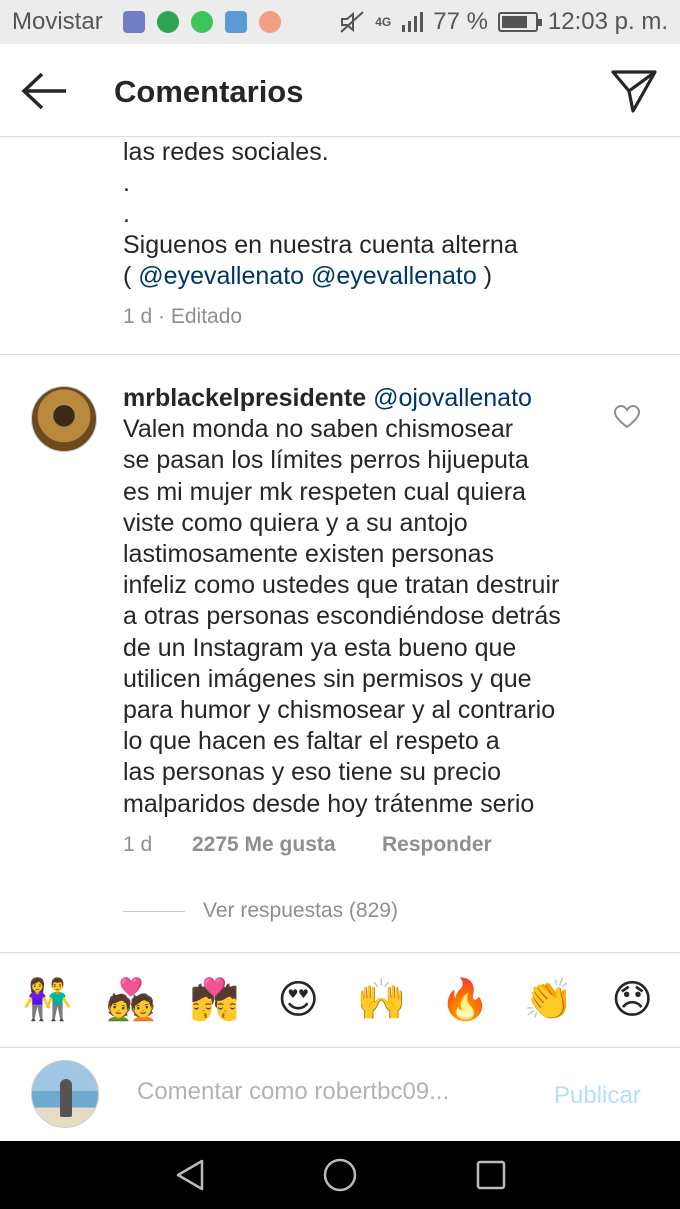 The height and width of the screenshot is (1209, 680). Describe the element at coordinates (382, 1000) in the screenshot. I see `emoji-button: 🙌` at that location.